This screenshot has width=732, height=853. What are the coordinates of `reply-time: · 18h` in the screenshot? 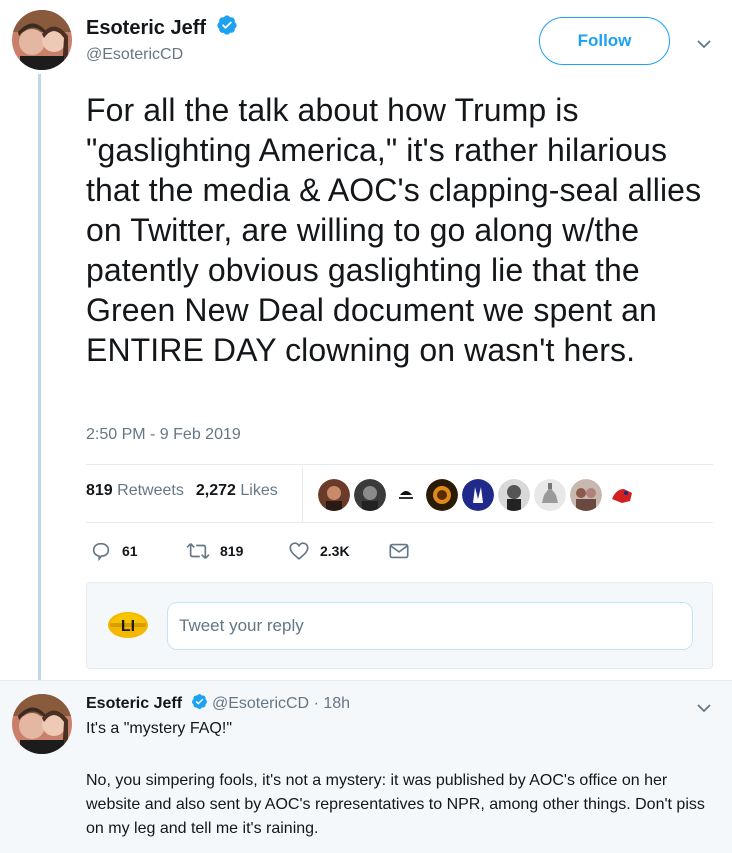 It's located at (332, 703).